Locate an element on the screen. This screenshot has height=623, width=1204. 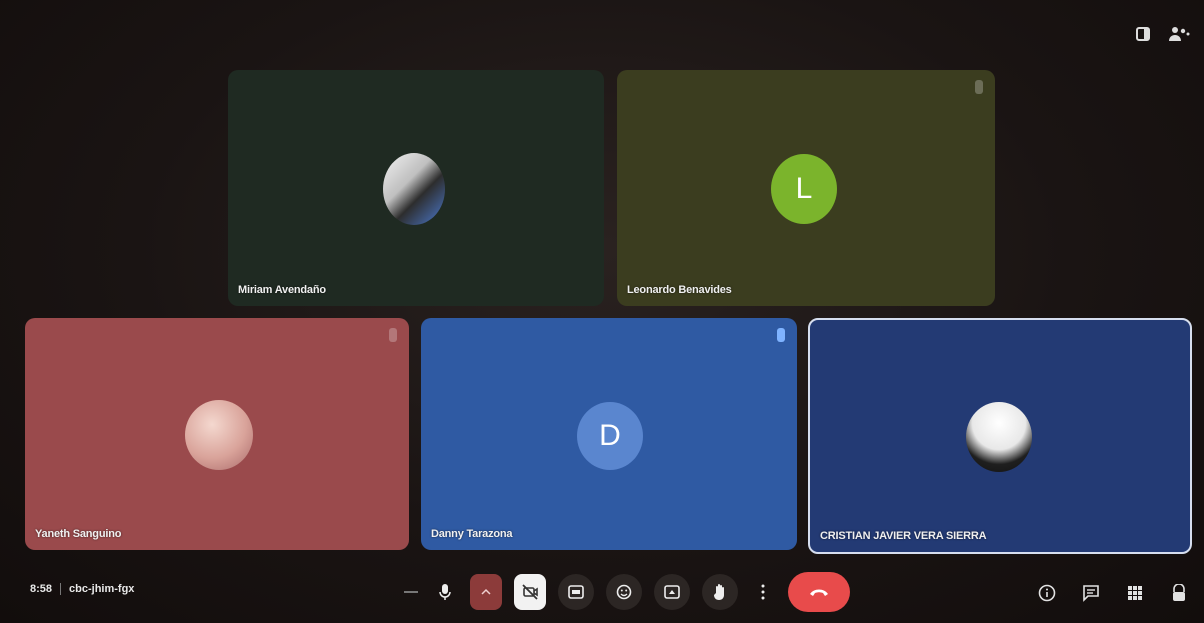
meeting-info: 8:58 cbc-jhim-fgx is located at coordinates (82, 589).